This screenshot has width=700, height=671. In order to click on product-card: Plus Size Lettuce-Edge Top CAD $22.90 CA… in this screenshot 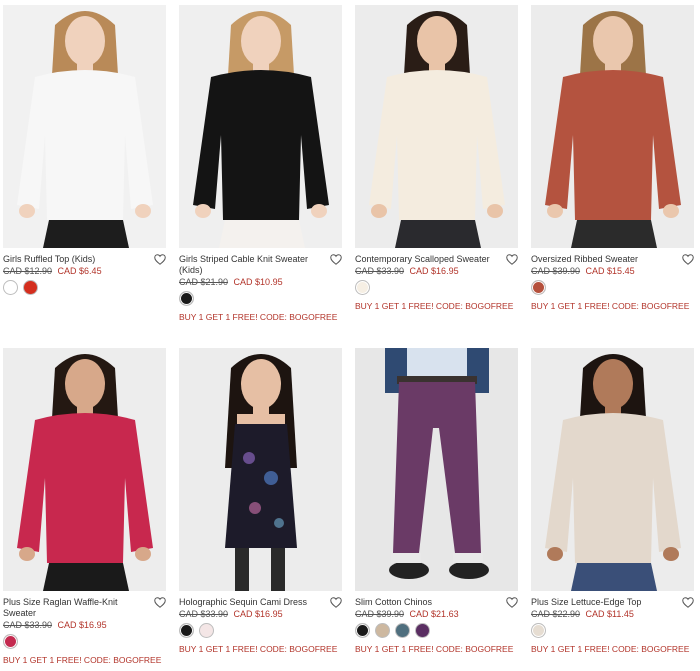, I will do `click(612, 501)`.